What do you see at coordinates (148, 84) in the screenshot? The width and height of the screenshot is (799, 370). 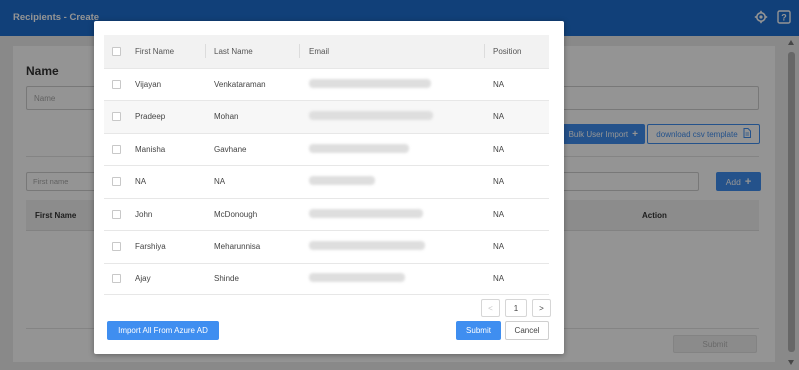 I see `first-name-cell: Vijayan` at bounding box center [148, 84].